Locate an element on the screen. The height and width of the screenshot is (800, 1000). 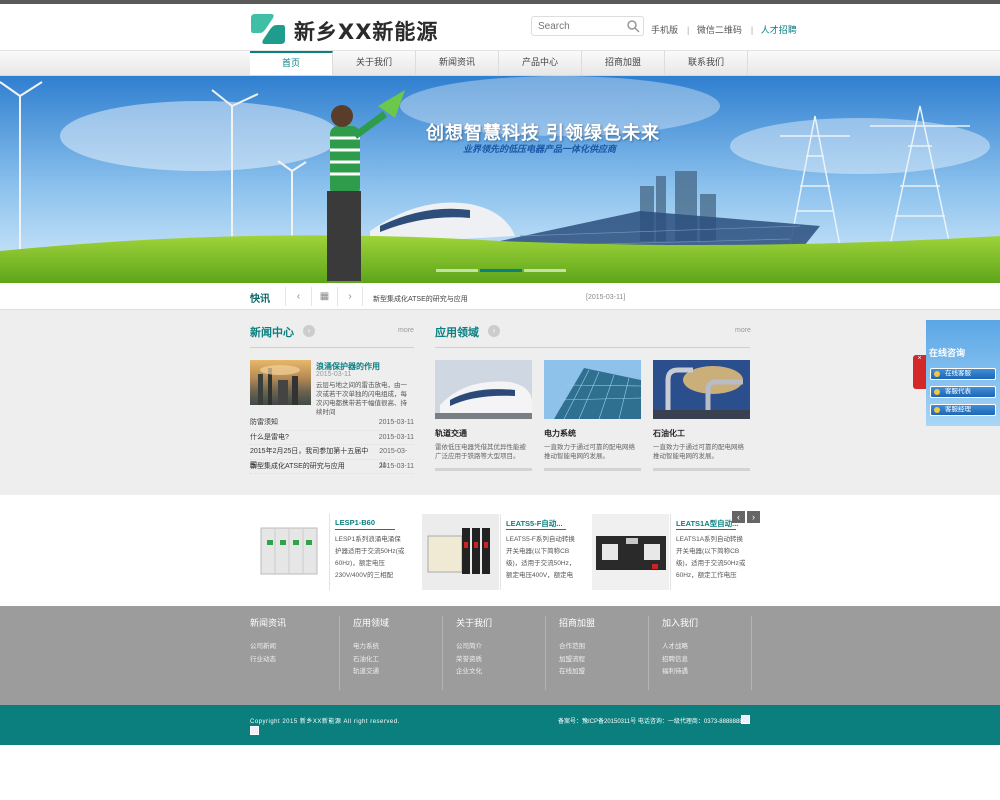
footer-column-title: 招商加盟 is located at coordinates (603, 622).